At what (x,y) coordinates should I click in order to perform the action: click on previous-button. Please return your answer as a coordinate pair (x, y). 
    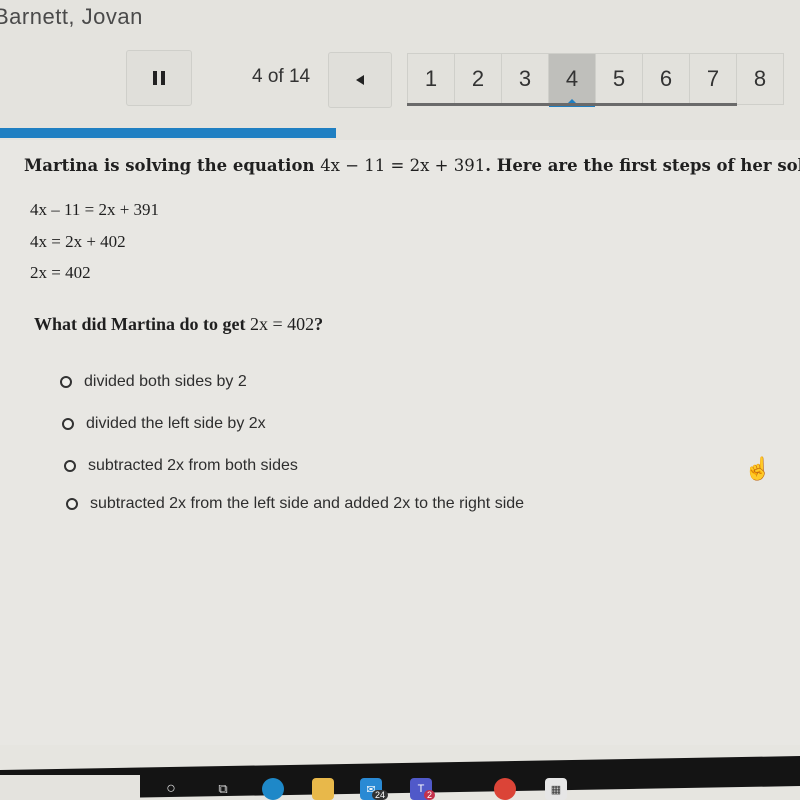
    Looking at the image, I should click on (360, 80).